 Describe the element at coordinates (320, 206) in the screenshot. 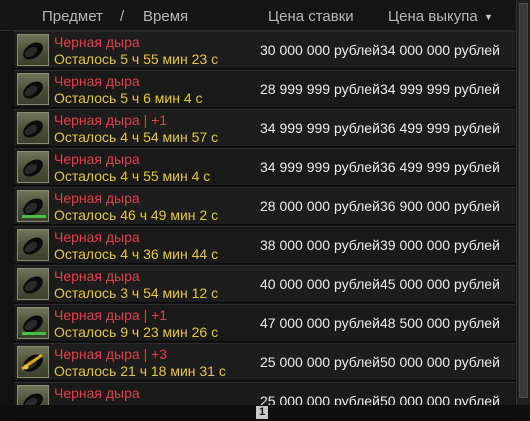

I see `bid-price: 28 000 000 рублей` at that location.